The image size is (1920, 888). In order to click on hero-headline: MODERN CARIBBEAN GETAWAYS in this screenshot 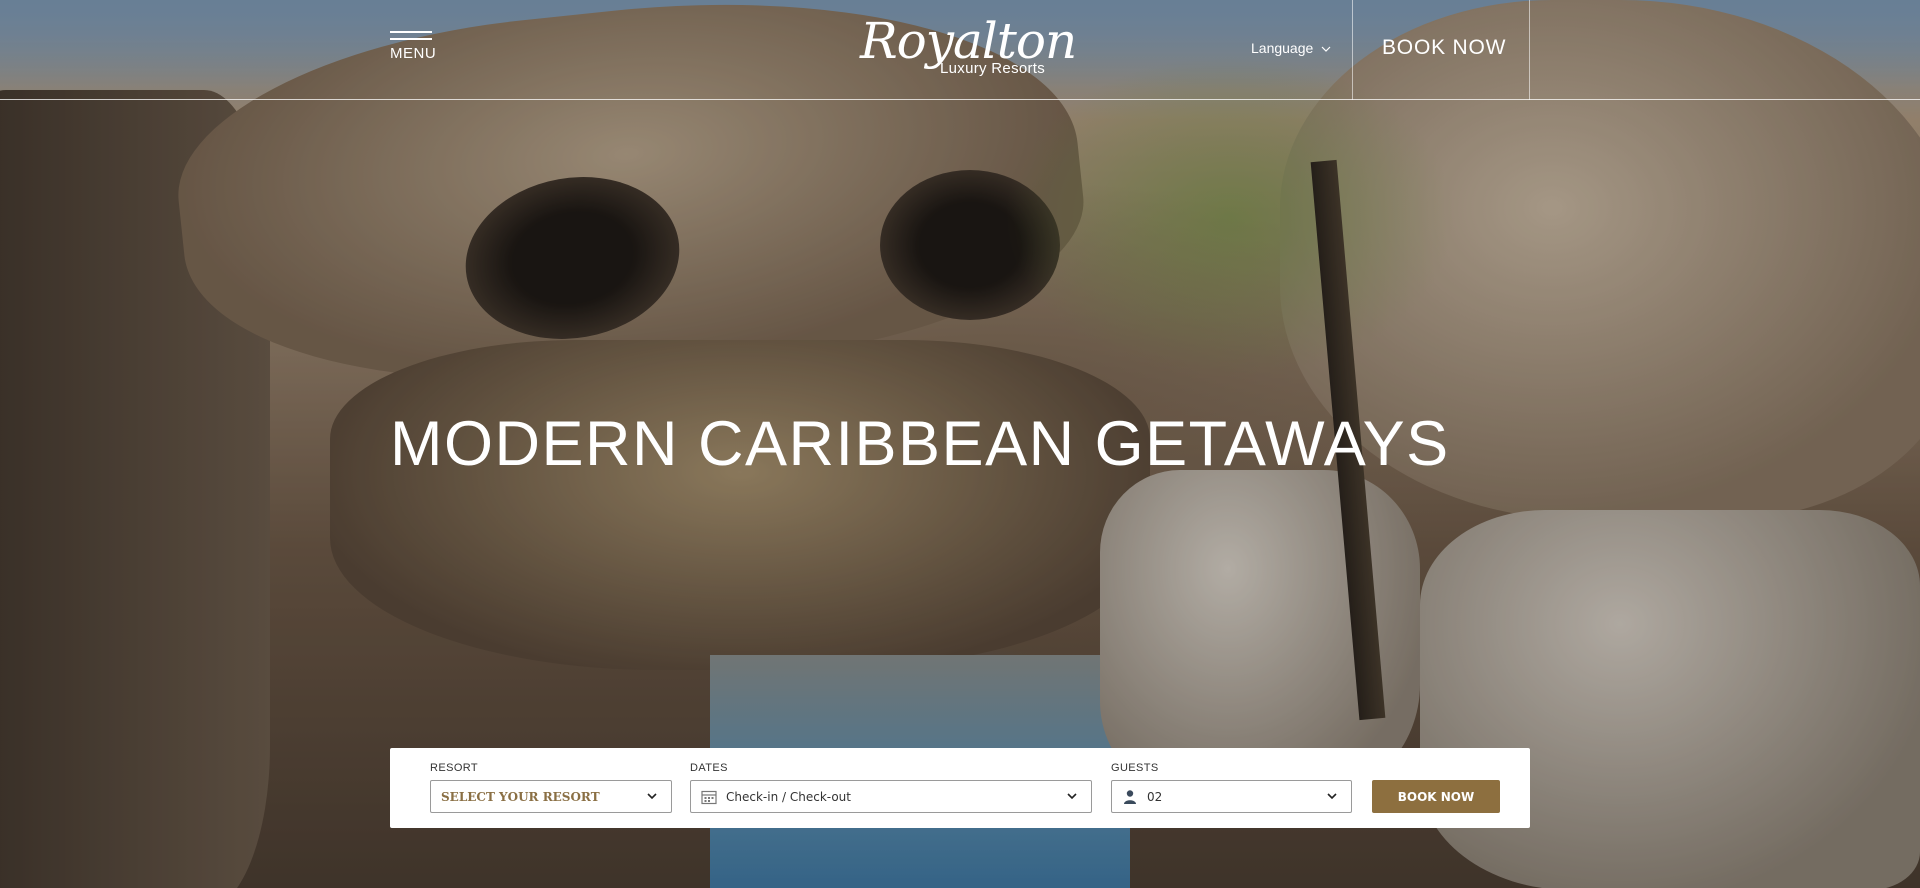, I will do `click(920, 444)`.